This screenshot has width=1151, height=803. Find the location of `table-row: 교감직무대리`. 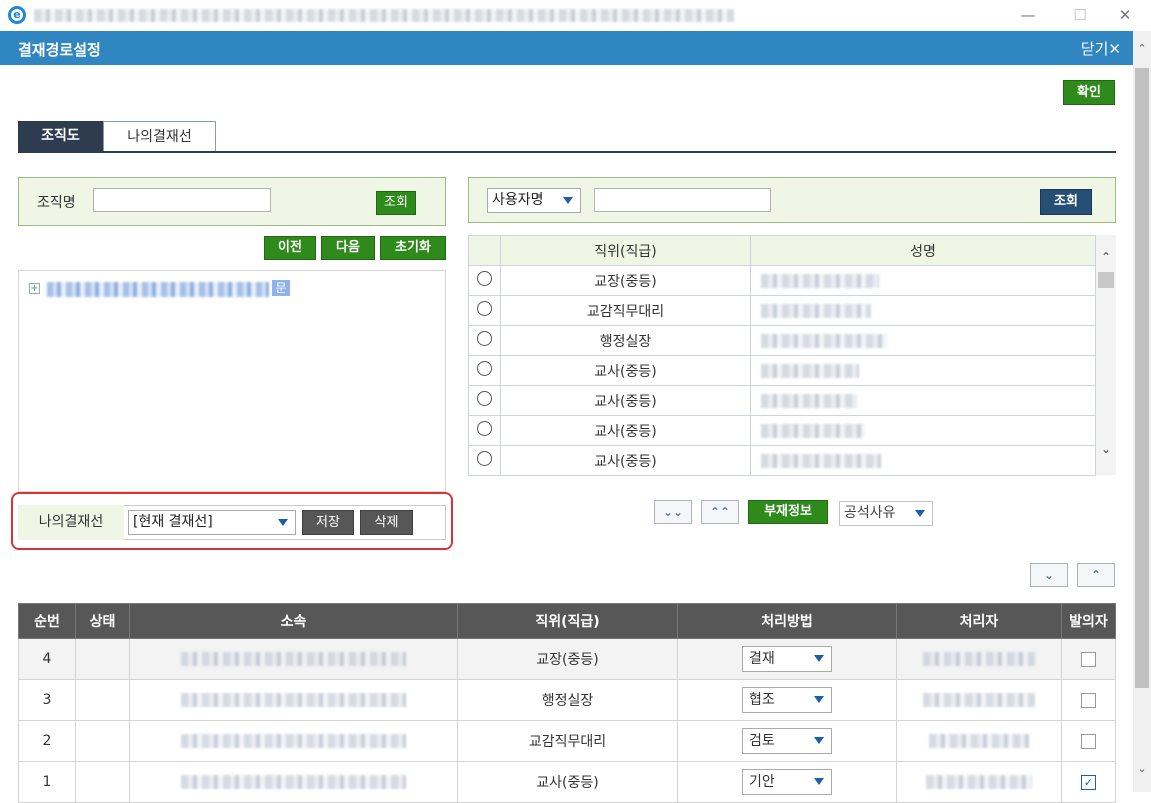

table-row: 교감직무대리 is located at coordinates (782, 310).